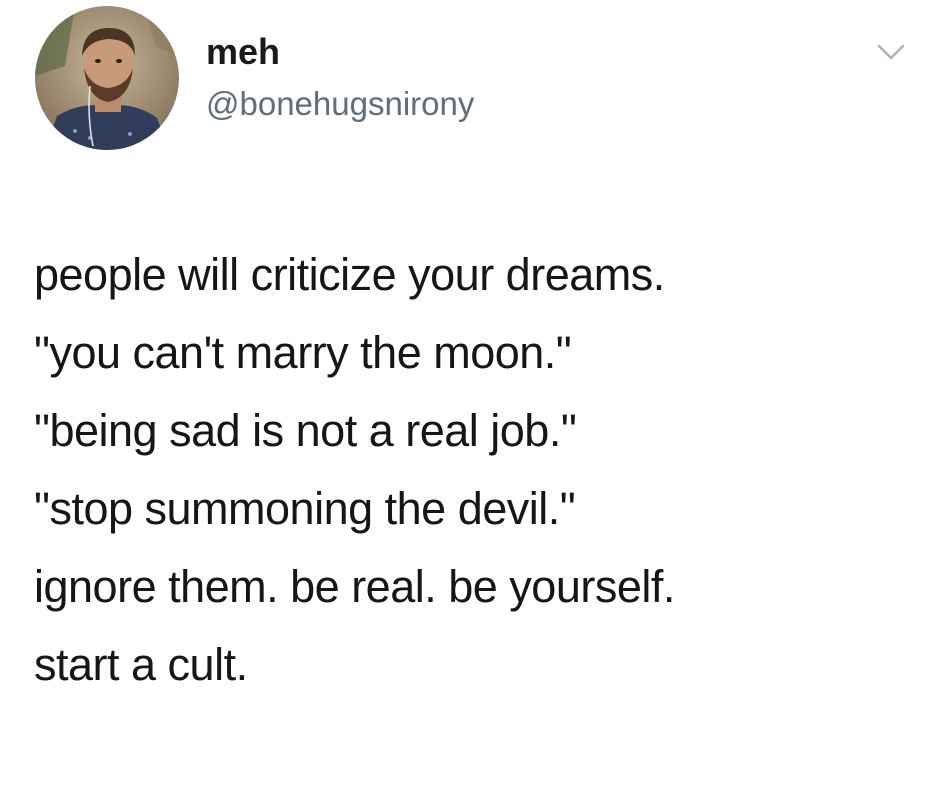  Describe the element at coordinates (349, 274) in the screenshot. I see `tweet-line: people will criticize your dreams.` at that location.